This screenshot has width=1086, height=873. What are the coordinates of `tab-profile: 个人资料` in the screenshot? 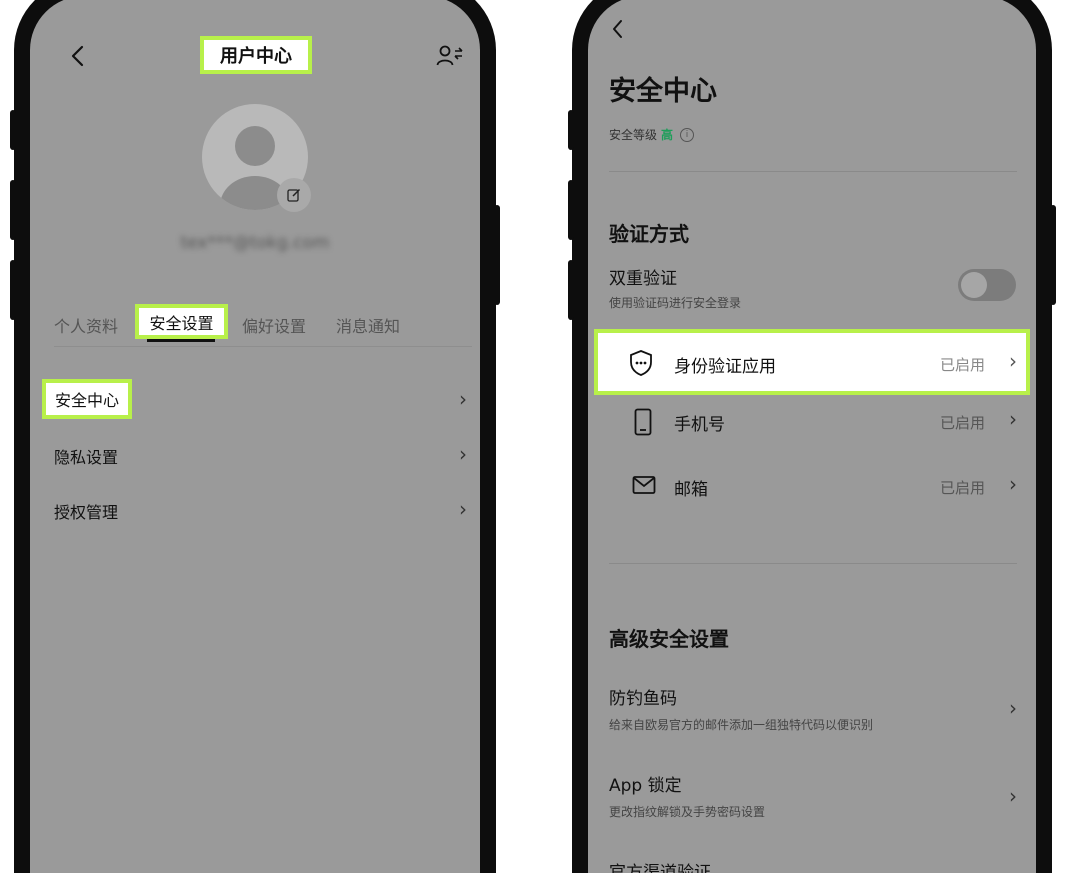 It's located at (86, 325).